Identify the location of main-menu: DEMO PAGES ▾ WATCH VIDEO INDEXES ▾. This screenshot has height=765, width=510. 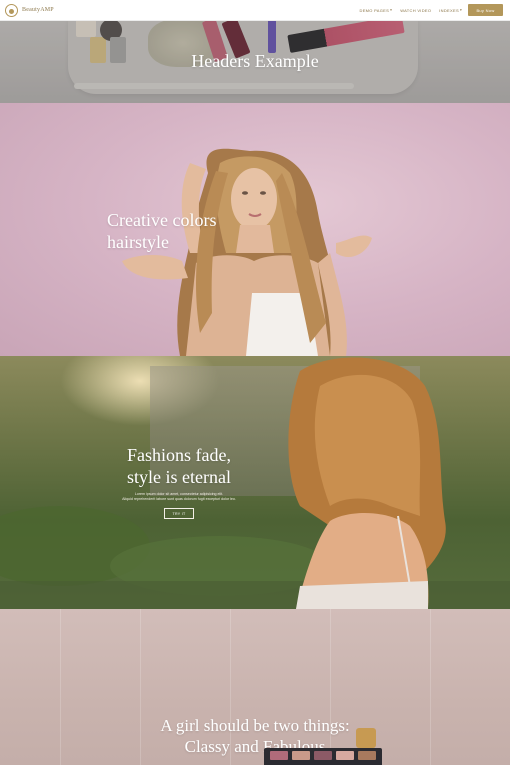
(411, 10).